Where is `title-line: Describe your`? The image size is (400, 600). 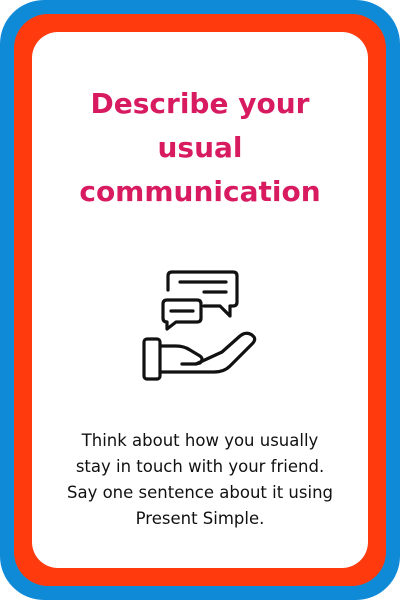 title-line: Describe your is located at coordinates (200, 103).